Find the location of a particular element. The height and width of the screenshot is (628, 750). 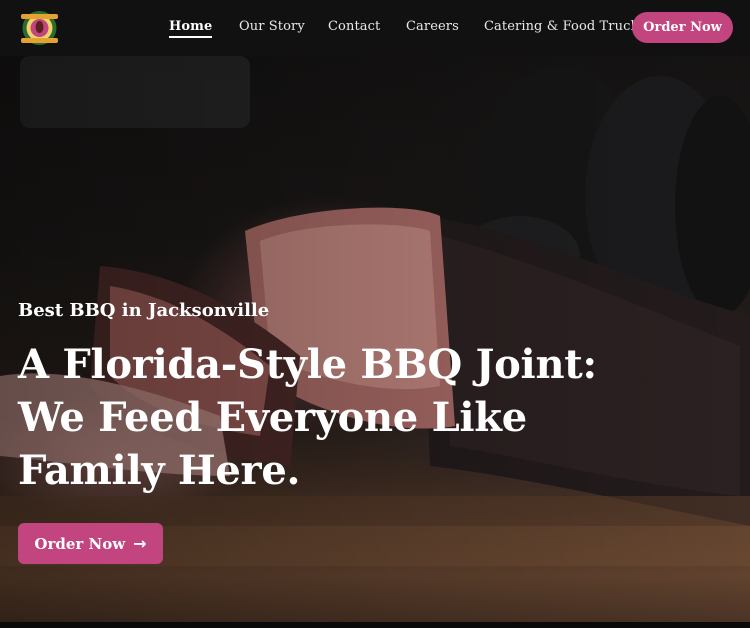

nav-link-home: Home is located at coordinates (191, 28).